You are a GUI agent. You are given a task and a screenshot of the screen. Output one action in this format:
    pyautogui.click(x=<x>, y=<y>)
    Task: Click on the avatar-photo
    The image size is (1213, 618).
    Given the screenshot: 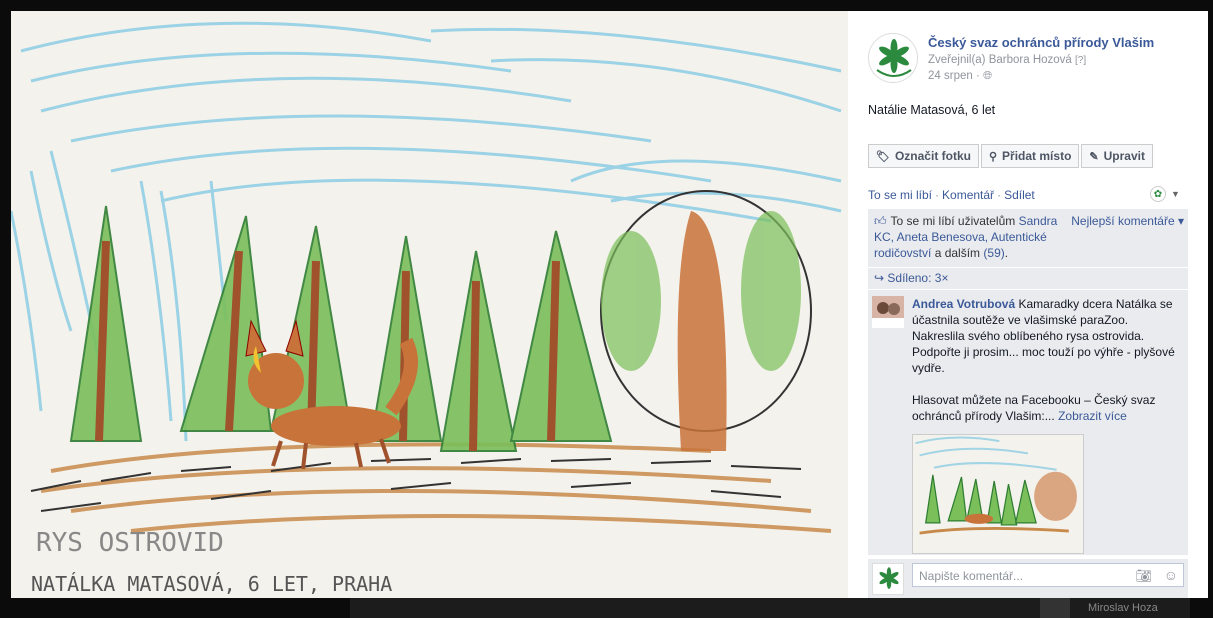 What is the action you would take?
    pyautogui.click(x=888, y=312)
    